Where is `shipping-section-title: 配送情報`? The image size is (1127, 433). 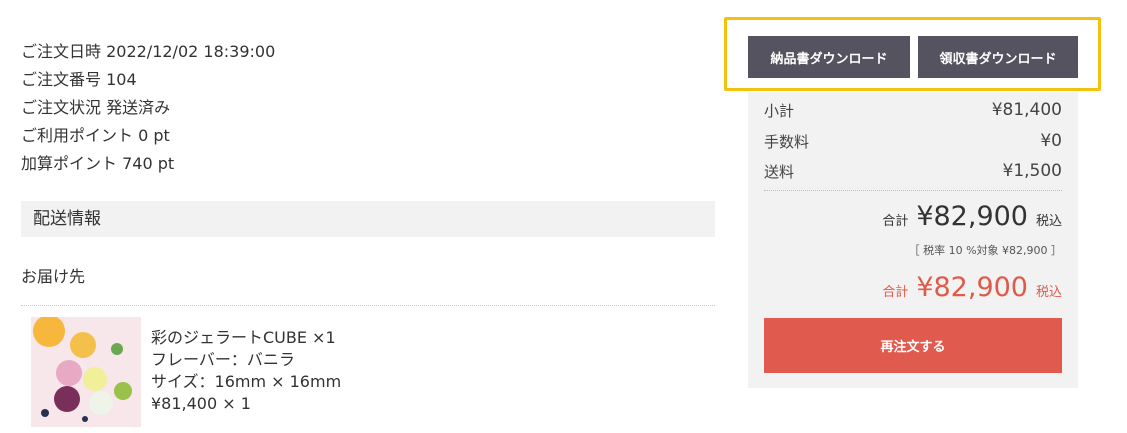 shipping-section-title: 配送情報 is located at coordinates (368, 219).